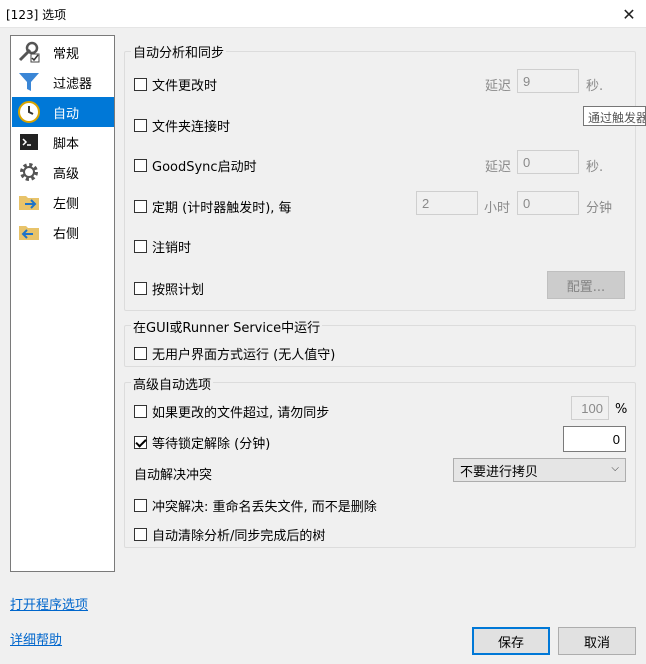  What do you see at coordinates (62, 303) in the screenshot?
I see `sidebar-nav: 常规 过滤器 自动 脚本 高级 左侧 右侧` at bounding box center [62, 303].